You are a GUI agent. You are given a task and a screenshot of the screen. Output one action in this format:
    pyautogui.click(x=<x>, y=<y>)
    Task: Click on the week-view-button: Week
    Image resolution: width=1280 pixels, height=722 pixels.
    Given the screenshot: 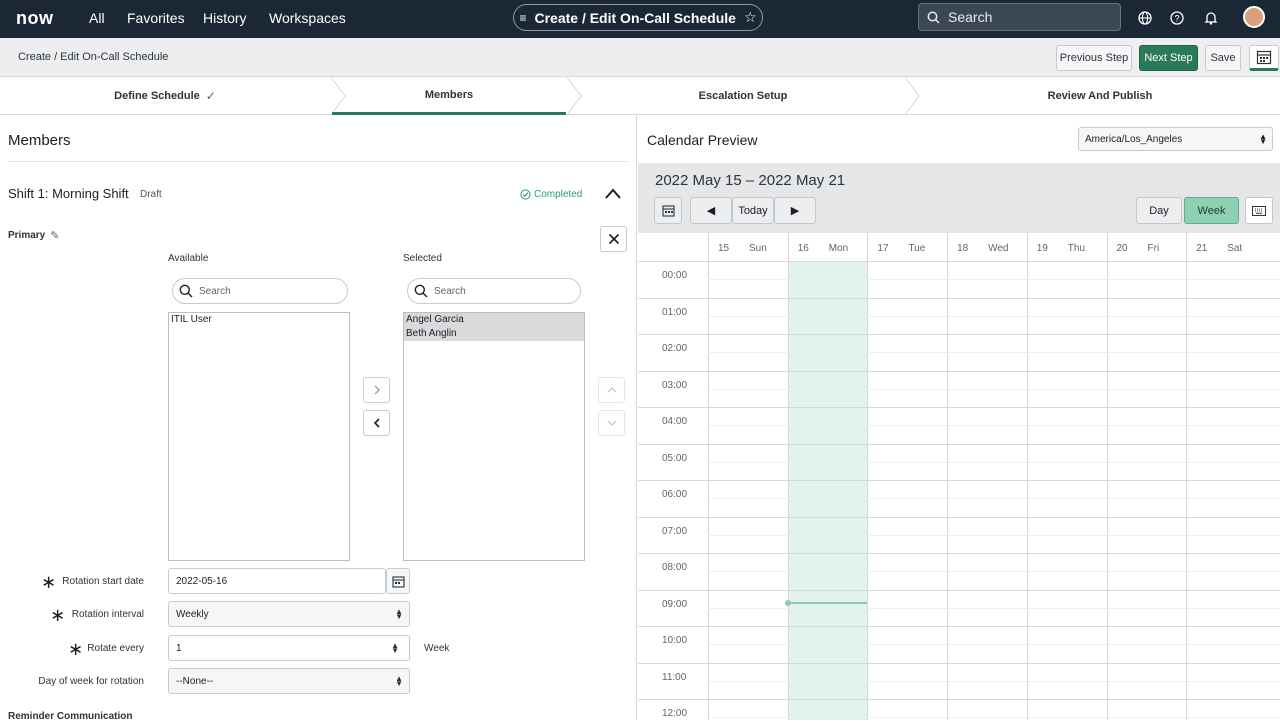 What is the action you would take?
    pyautogui.click(x=1211, y=210)
    